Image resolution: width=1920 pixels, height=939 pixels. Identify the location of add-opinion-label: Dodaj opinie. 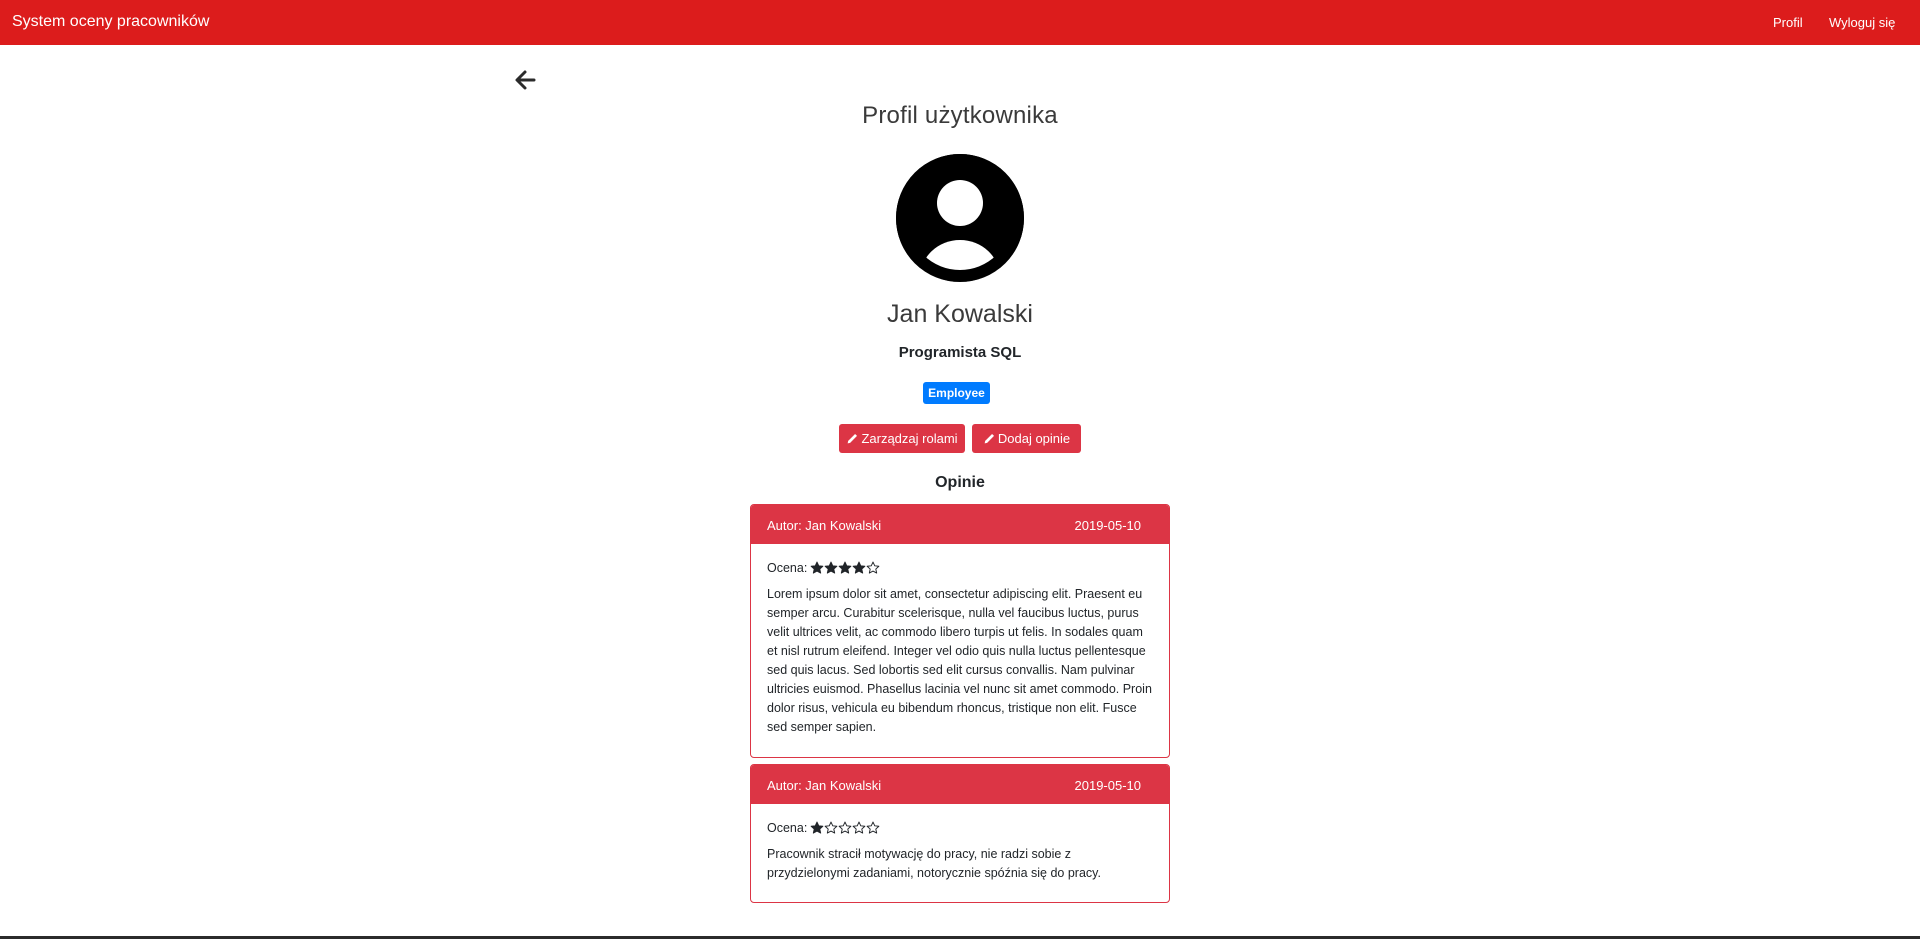
(1034, 438).